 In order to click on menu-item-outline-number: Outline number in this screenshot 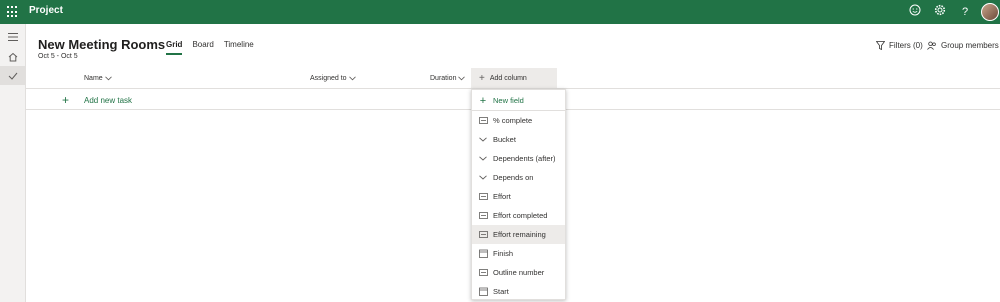, I will do `click(518, 272)`.